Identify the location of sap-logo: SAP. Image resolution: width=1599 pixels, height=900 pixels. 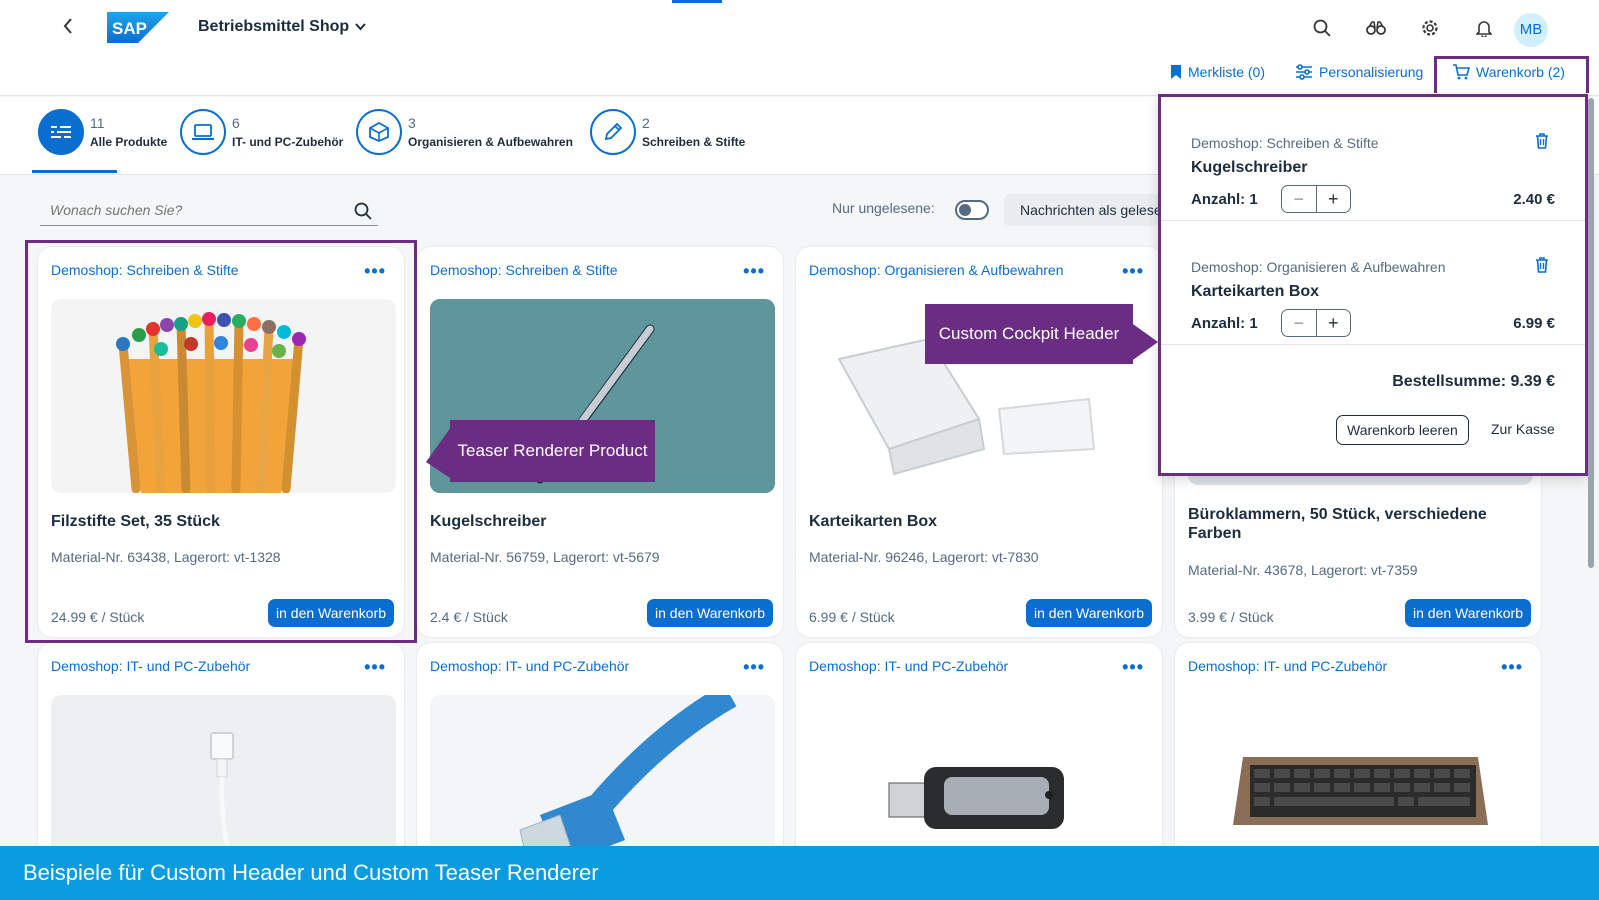
(138, 27).